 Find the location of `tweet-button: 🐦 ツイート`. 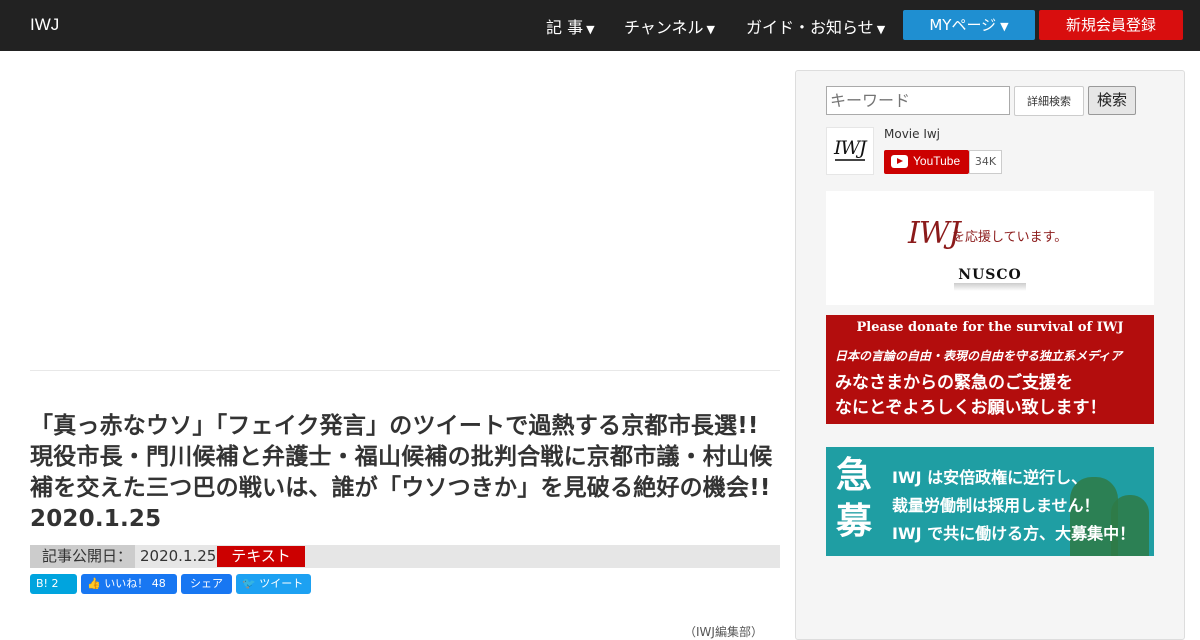

tweet-button: 🐦 ツイート is located at coordinates (273, 584).